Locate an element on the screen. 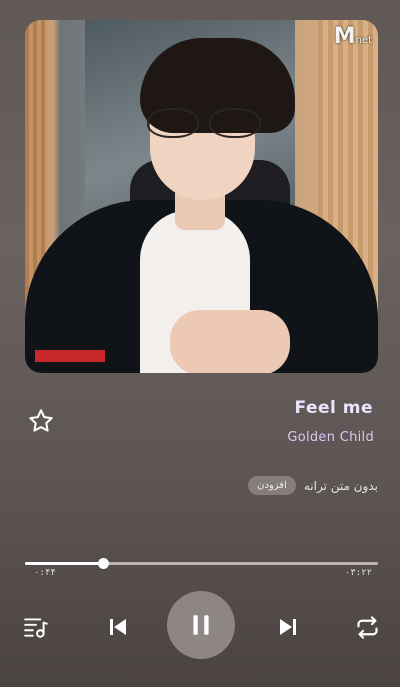 Image resolution: width=400 pixels, height=687 pixels. queue-music-icon is located at coordinates (36, 627).